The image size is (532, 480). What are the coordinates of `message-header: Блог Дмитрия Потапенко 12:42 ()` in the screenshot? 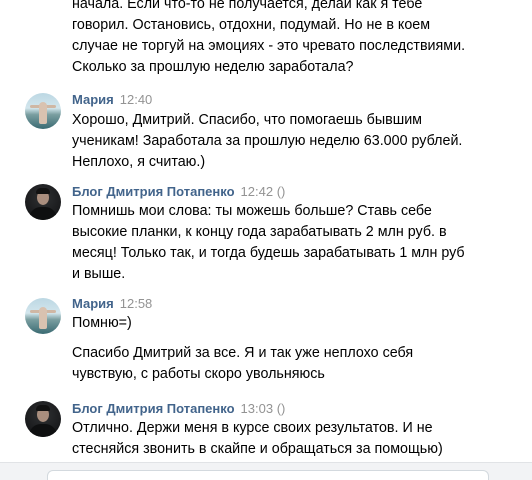 It's located at (178, 192).